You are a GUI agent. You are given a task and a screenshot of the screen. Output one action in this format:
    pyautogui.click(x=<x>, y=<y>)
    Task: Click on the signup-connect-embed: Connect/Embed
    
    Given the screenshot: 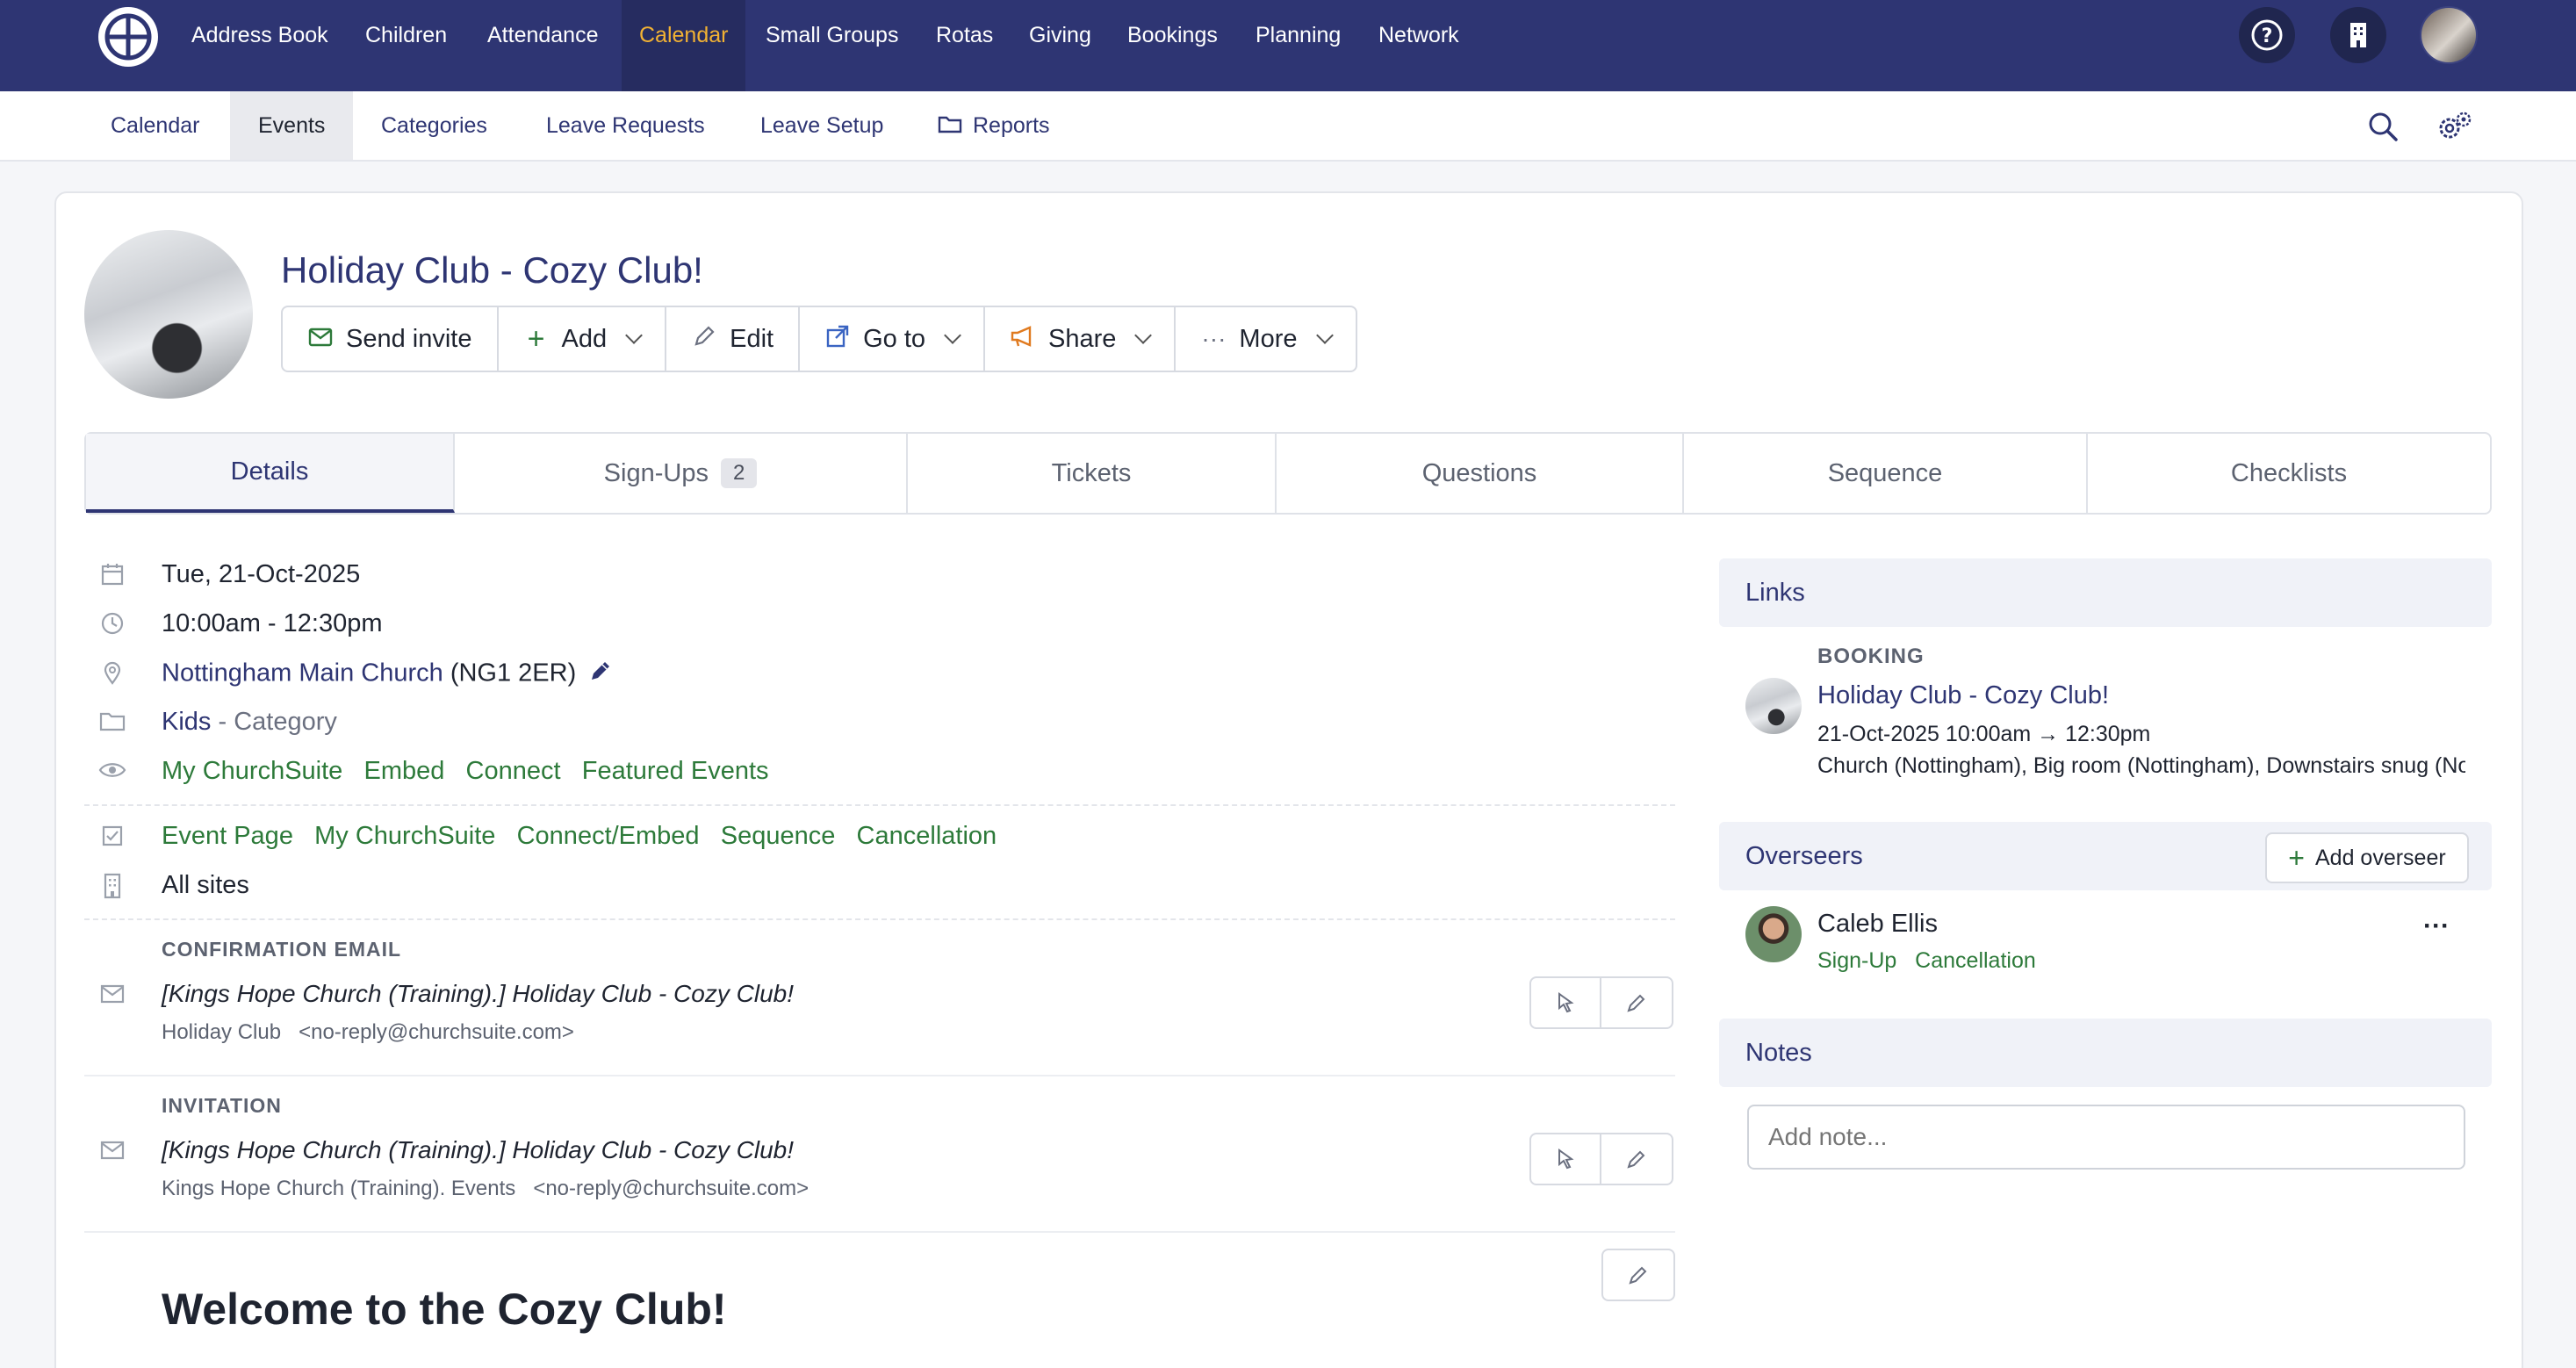 What is the action you would take?
    pyautogui.click(x=608, y=836)
    